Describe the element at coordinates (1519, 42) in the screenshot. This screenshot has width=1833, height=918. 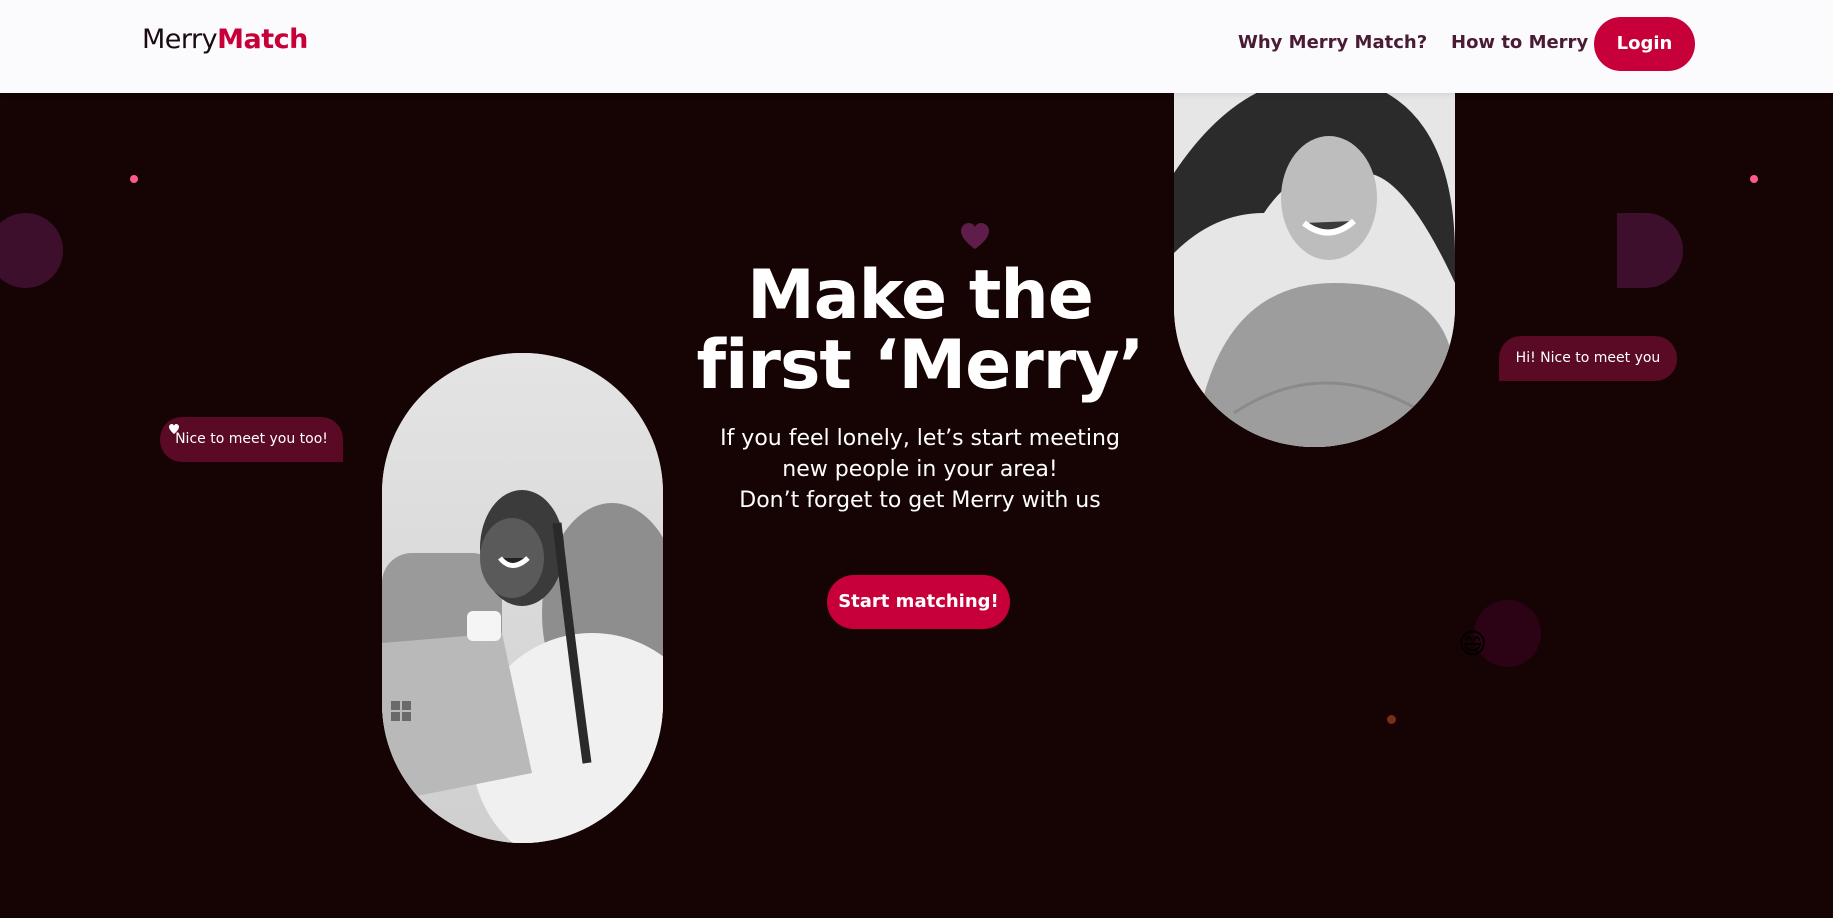
I see `nav-link-how-to-merry: How to Merry` at that location.